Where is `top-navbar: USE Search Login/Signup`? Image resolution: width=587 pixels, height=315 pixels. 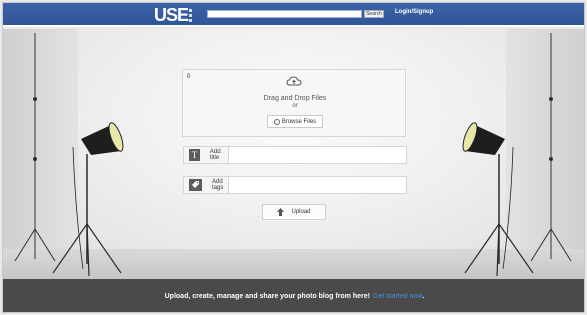 top-navbar: USE Search Login/Signup is located at coordinates (293, 15).